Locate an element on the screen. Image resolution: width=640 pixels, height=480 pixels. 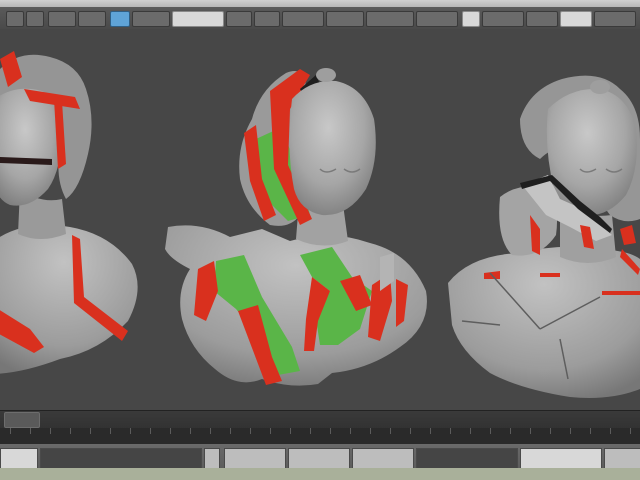
link-icon is located at coordinates (92, 19).